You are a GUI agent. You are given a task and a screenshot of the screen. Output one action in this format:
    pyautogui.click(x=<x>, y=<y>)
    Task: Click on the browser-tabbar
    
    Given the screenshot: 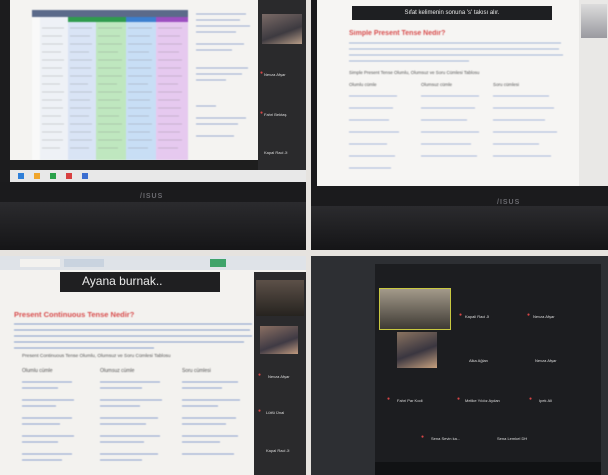 What is the action you would take?
    pyautogui.click(x=153, y=263)
    